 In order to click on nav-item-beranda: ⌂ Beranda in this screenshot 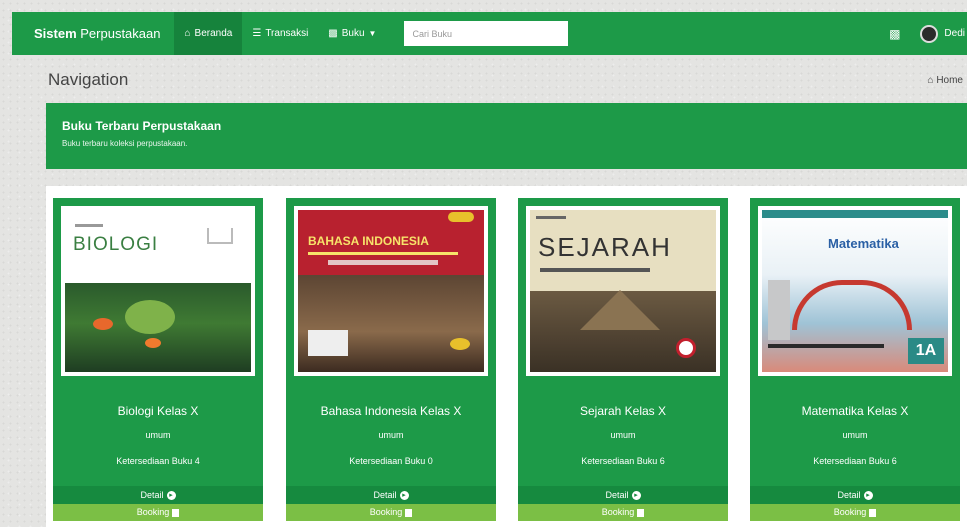, I will do `click(208, 33)`.